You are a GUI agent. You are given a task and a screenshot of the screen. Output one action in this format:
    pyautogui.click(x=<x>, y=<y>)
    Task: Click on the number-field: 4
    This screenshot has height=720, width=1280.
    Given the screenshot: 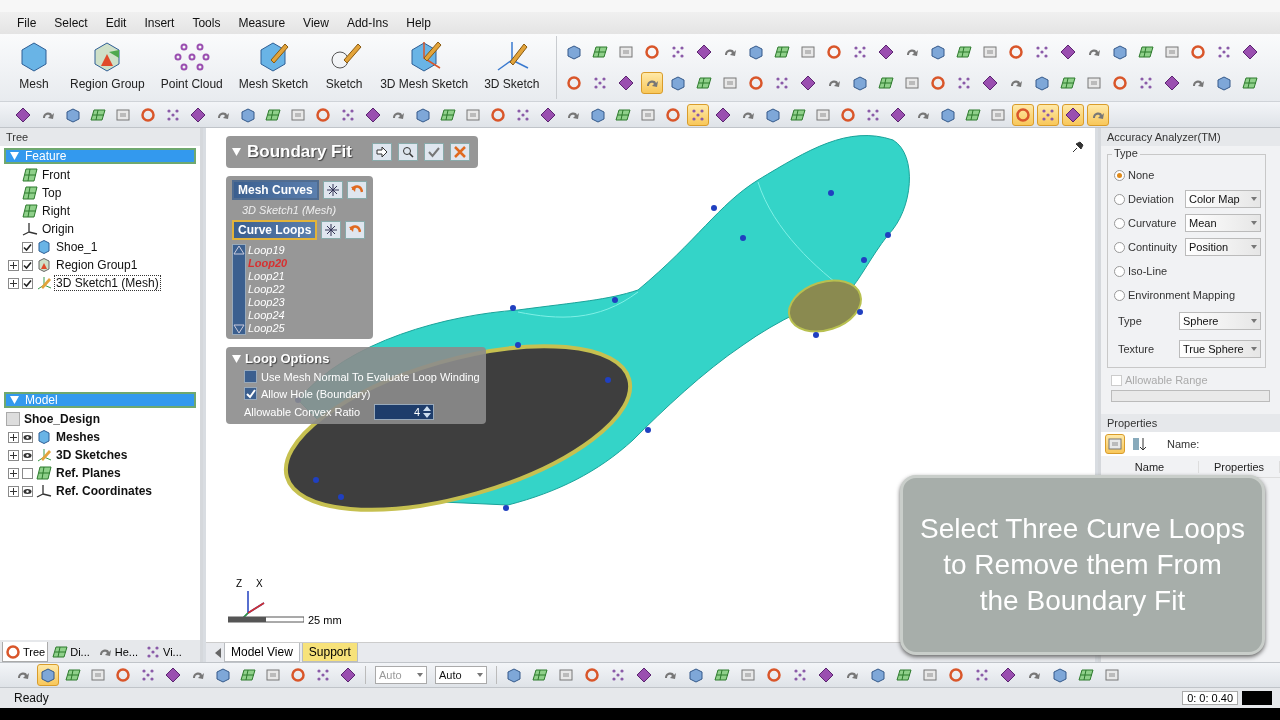 What is the action you would take?
    pyautogui.click(x=404, y=412)
    